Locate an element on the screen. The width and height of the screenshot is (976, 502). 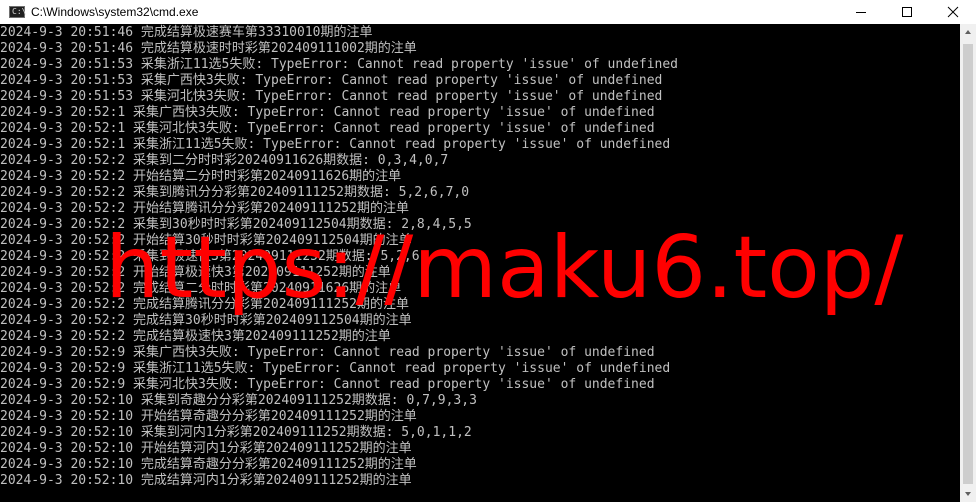
window-controls is located at coordinates (907, 12).